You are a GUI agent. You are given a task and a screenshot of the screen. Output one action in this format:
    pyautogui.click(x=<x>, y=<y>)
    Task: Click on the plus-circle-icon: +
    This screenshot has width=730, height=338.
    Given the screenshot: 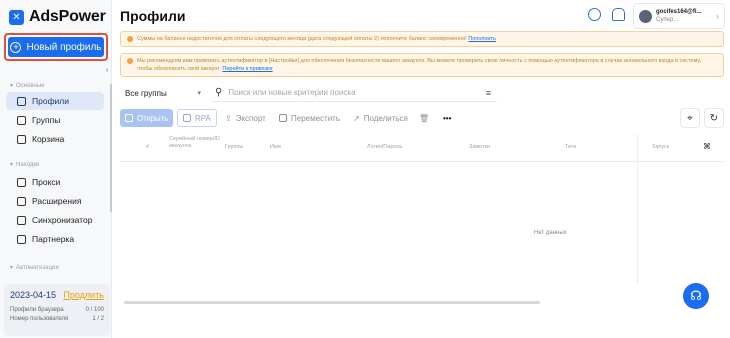 What is the action you would take?
    pyautogui.click(x=16, y=47)
    